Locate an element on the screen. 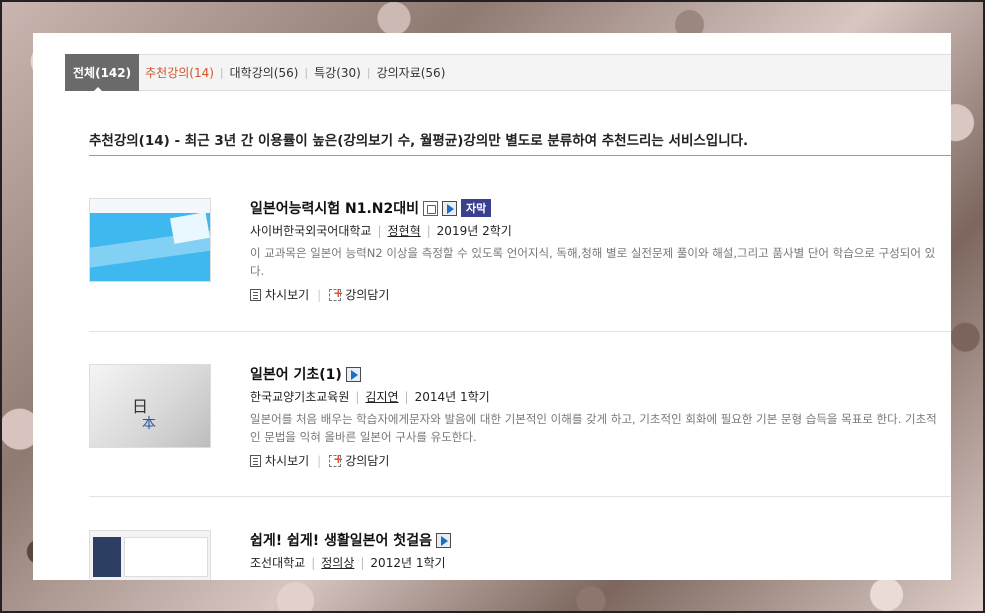  tab-materials: 강의자료(56) is located at coordinates (411, 72).